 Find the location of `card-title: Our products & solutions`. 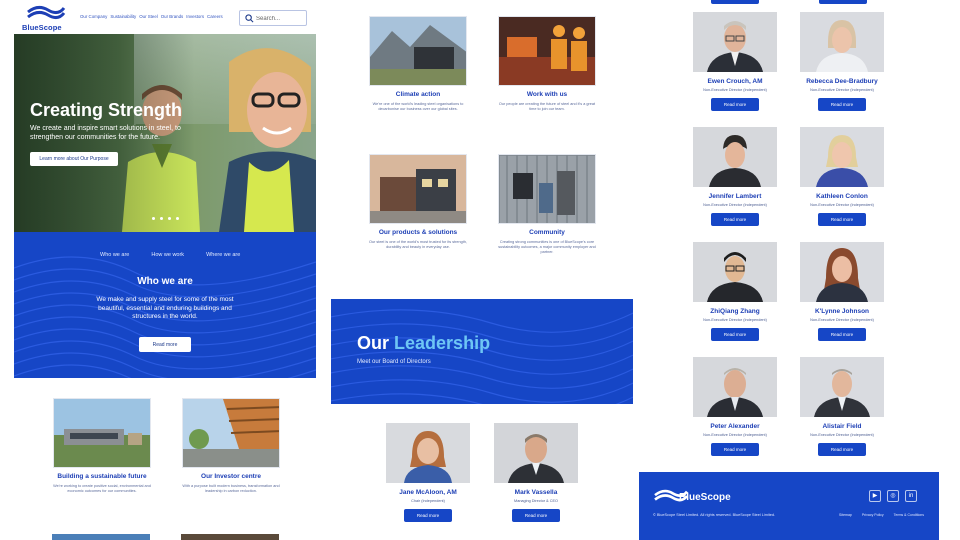

card-title: Our products & solutions is located at coordinates (418, 232).